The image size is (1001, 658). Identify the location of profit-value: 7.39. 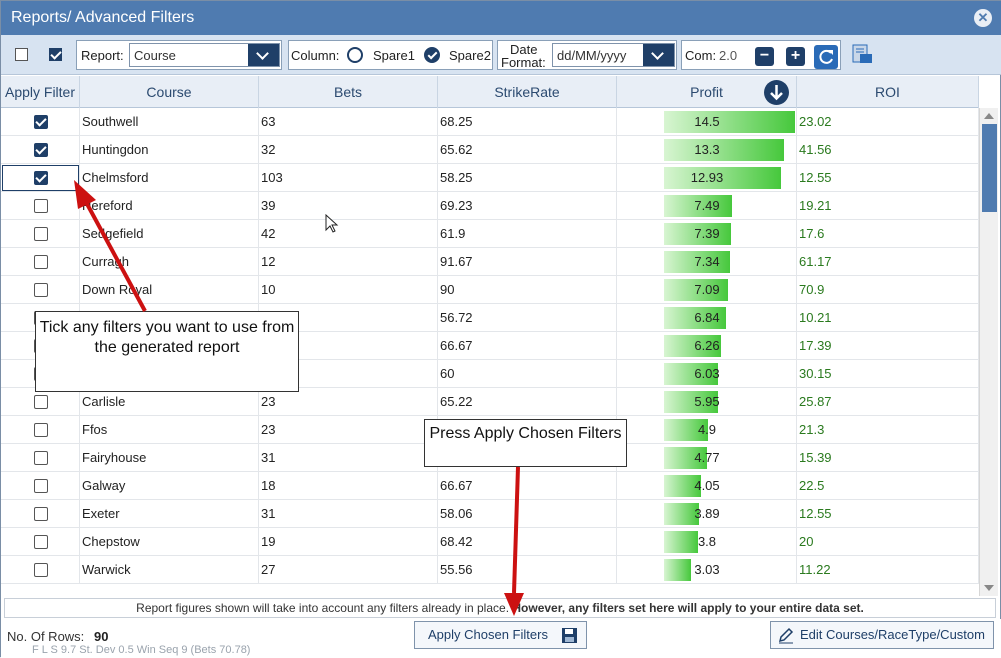
(707, 233).